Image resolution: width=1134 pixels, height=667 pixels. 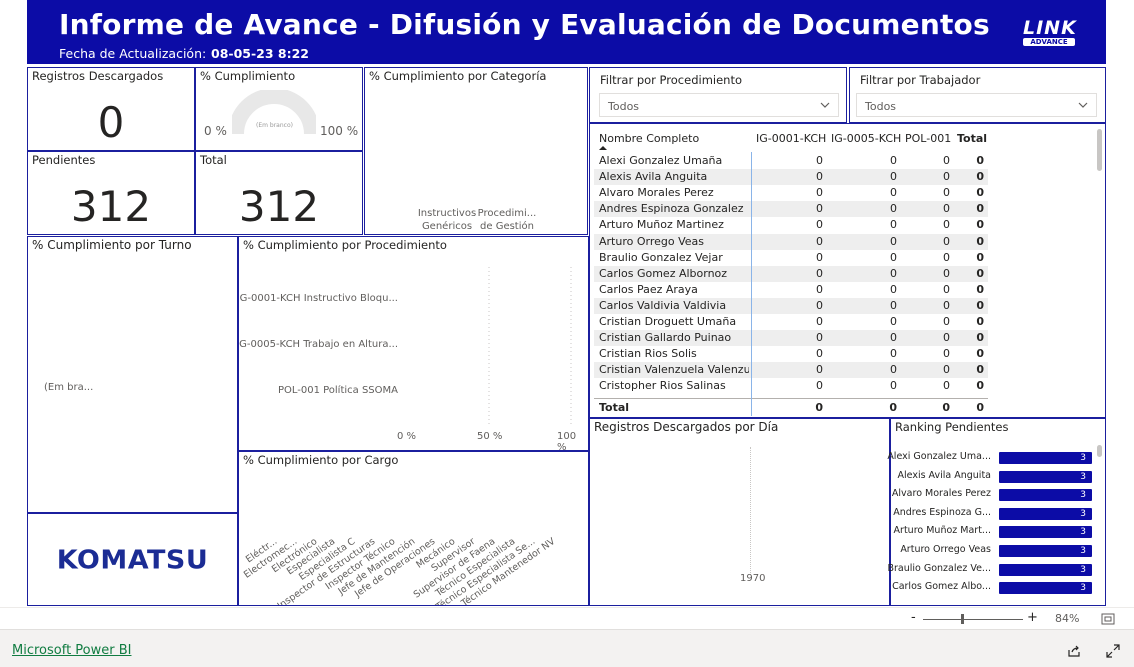 What do you see at coordinates (447, 213) in the screenshot?
I see `category-label-line: Instructivos` at bounding box center [447, 213].